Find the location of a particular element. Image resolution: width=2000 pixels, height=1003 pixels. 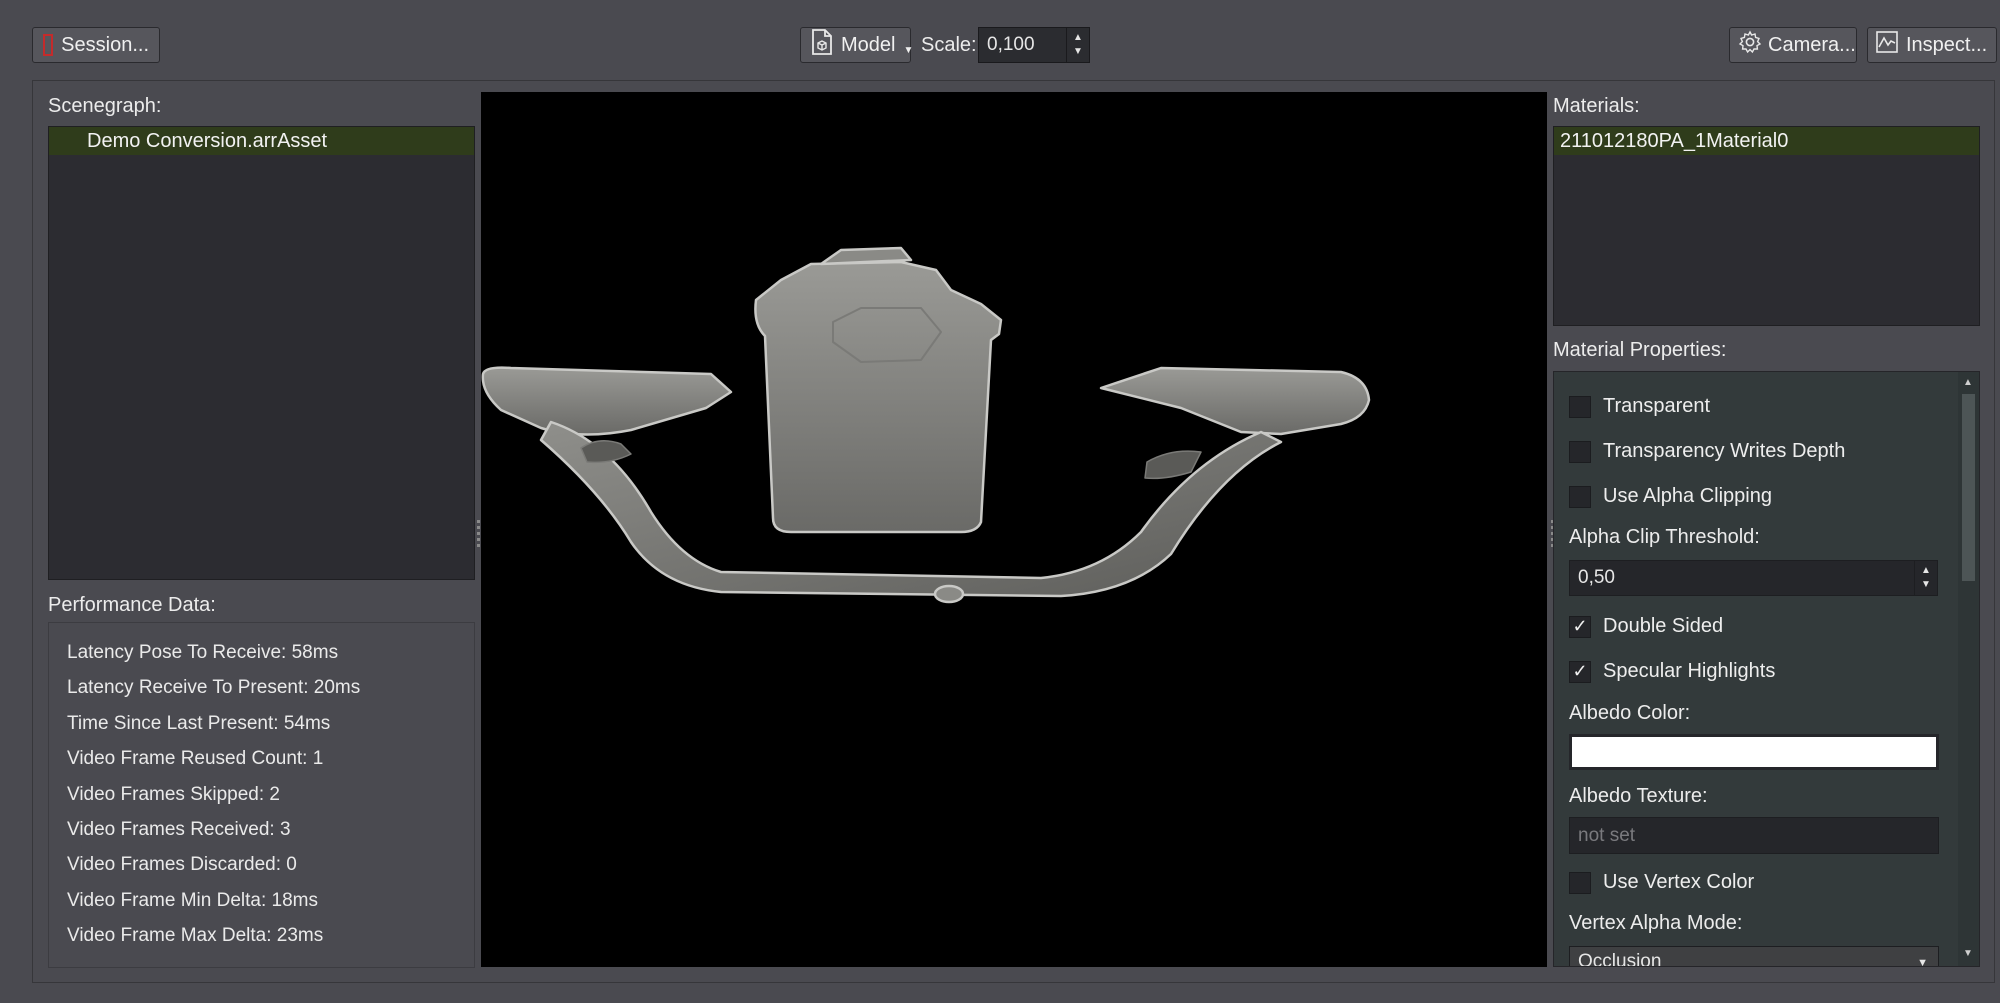

session-icon is located at coordinates (48, 45).